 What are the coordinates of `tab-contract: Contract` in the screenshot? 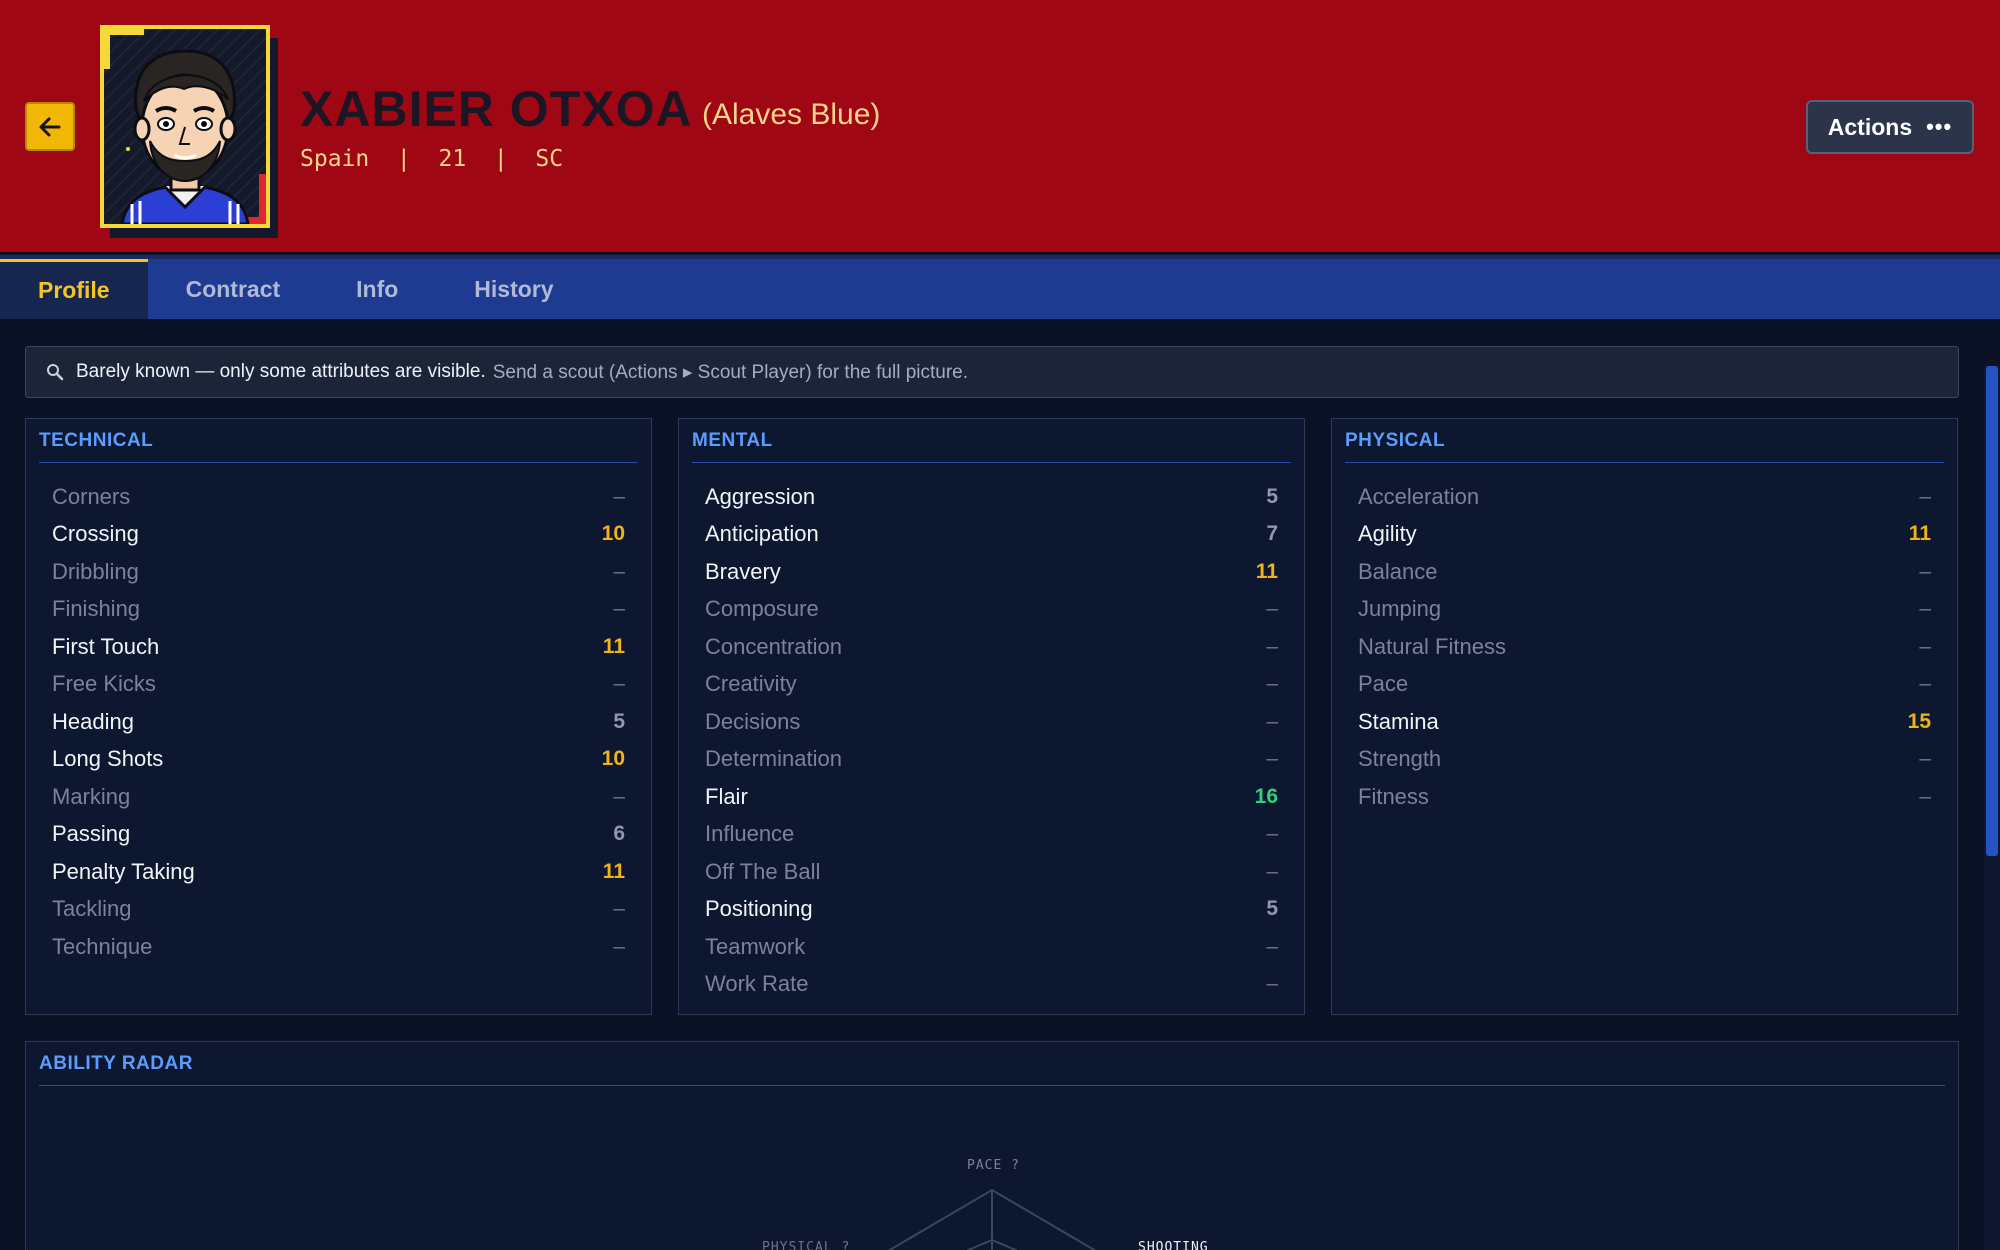 It's located at (233, 289).